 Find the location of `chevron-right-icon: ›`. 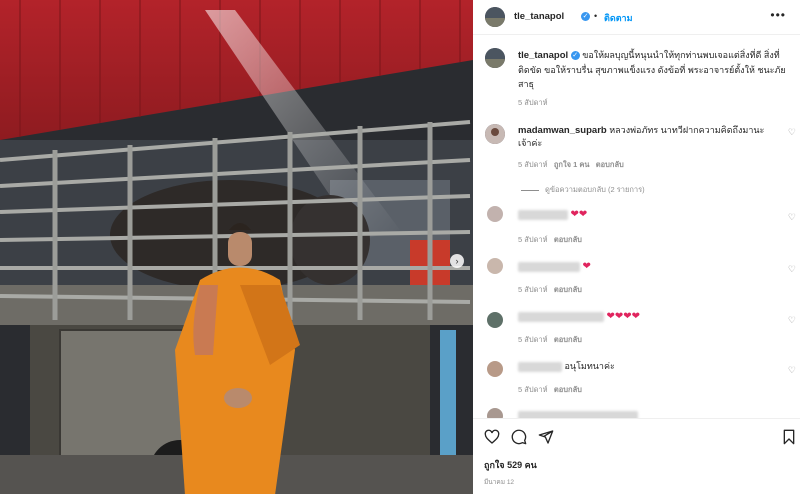

chevron-right-icon: › is located at coordinates (457, 261).